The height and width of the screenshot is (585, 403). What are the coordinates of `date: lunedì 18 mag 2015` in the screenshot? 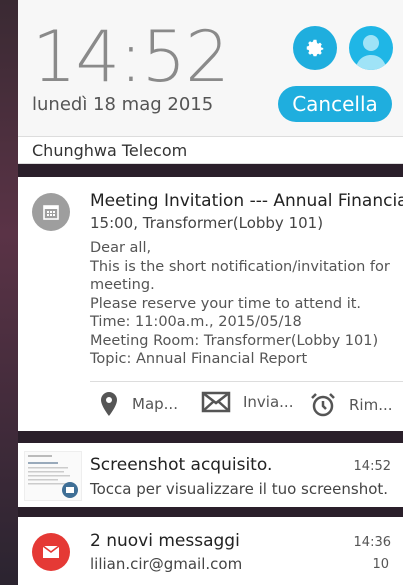 It's located at (123, 104).